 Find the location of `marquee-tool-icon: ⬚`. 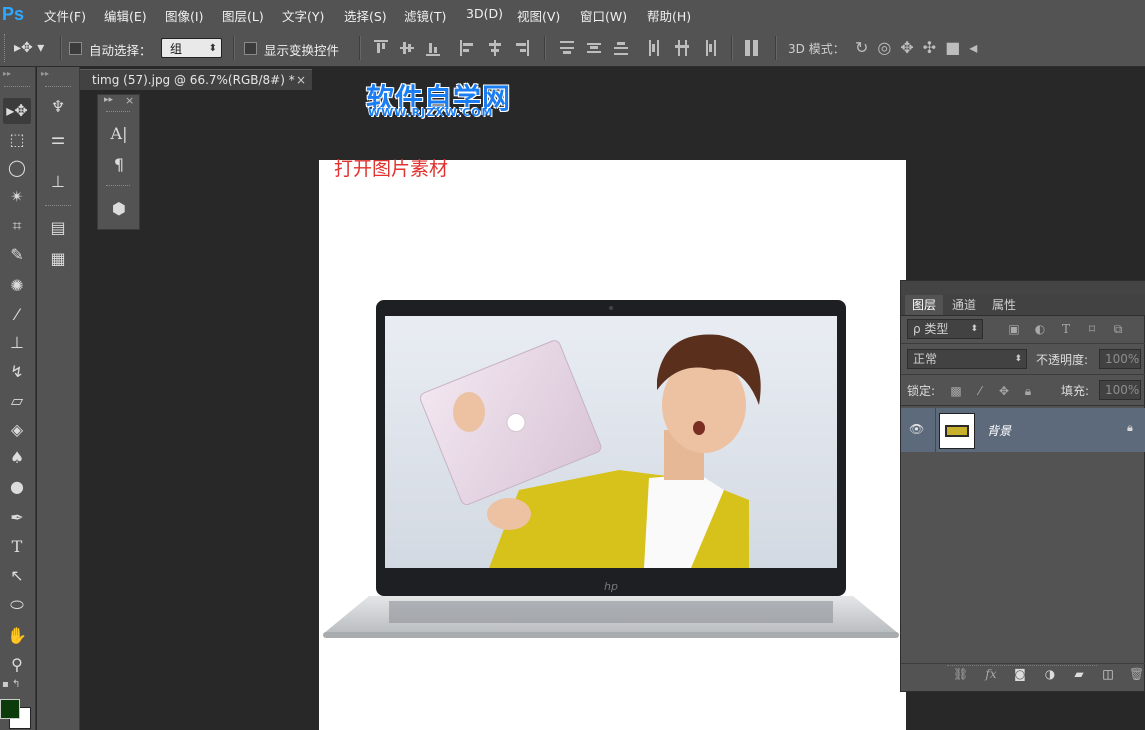

marquee-tool-icon: ⬚ is located at coordinates (17, 140).